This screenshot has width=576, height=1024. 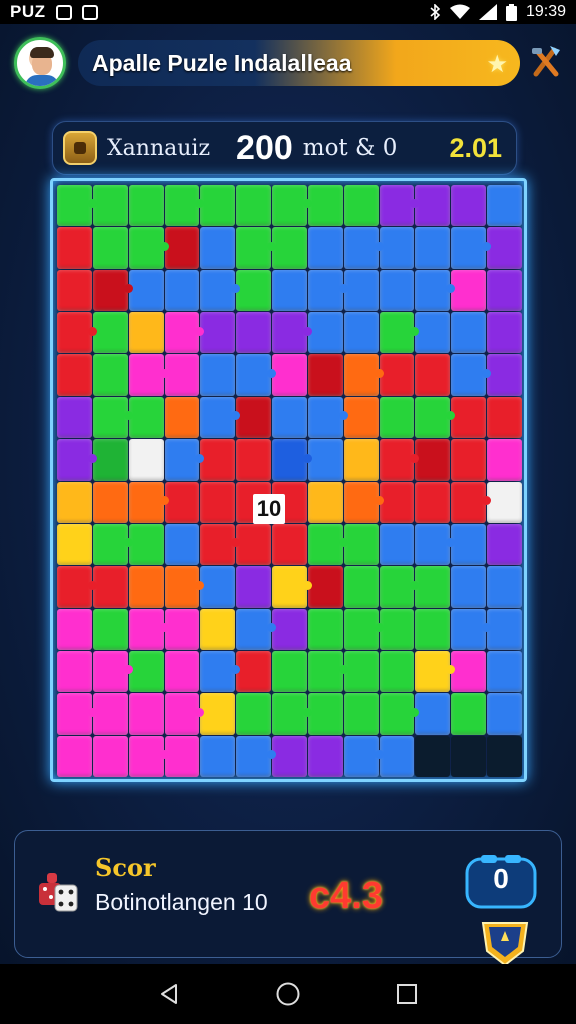 I want to click on chest-icon, so click(x=80, y=148).